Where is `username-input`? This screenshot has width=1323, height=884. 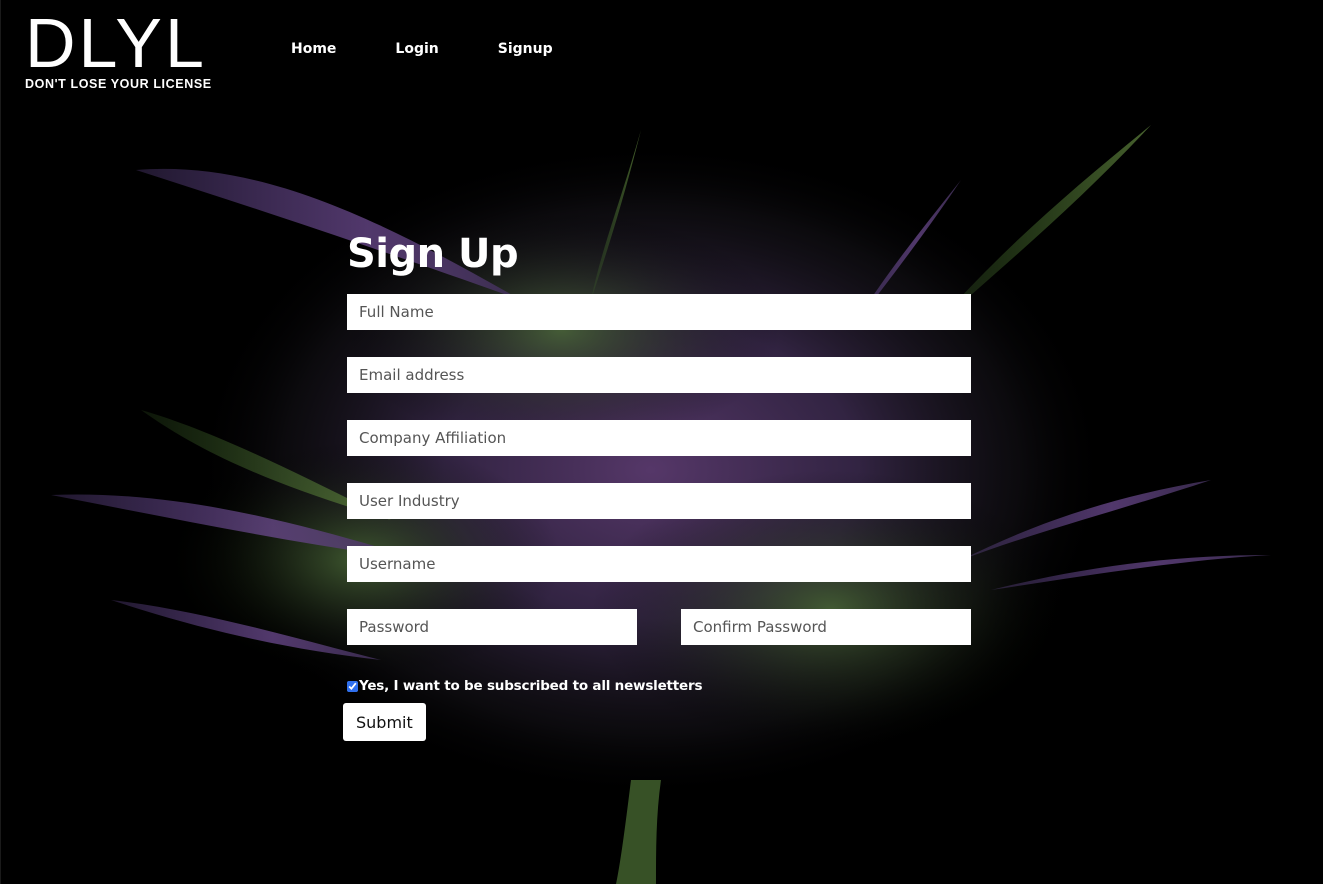 username-input is located at coordinates (659, 564).